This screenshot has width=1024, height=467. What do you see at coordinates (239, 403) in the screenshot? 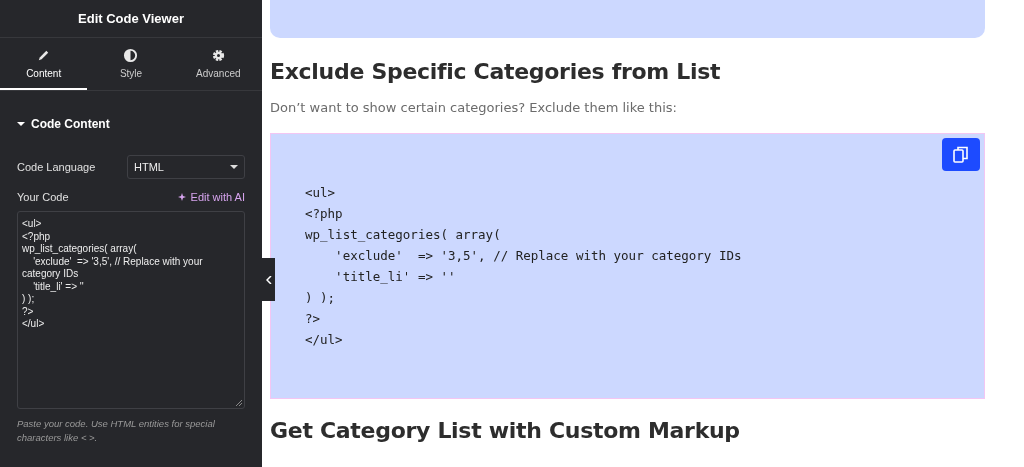
I see `resize-grip-icon` at bounding box center [239, 403].